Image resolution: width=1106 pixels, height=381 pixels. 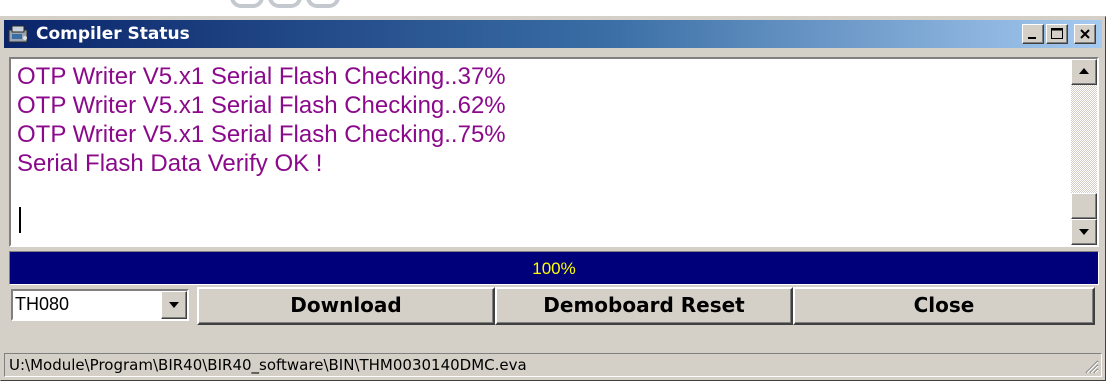 I want to click on demoboard-reset-button: Demoboard Reset, so click(x=644, y=306).